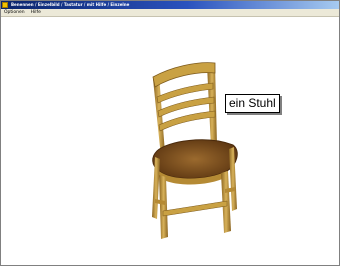 The height and width of the screenshot is (266, 340). I want to click on menu-bar: Optionen Hilfe, so click(170, 13).